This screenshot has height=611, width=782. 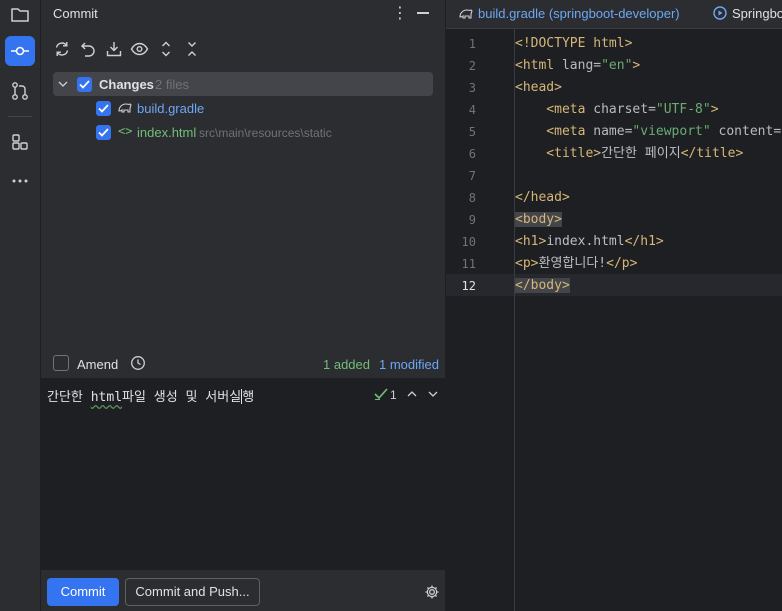 I want to click on message-part: 간단한, so click(x=69, y=397).